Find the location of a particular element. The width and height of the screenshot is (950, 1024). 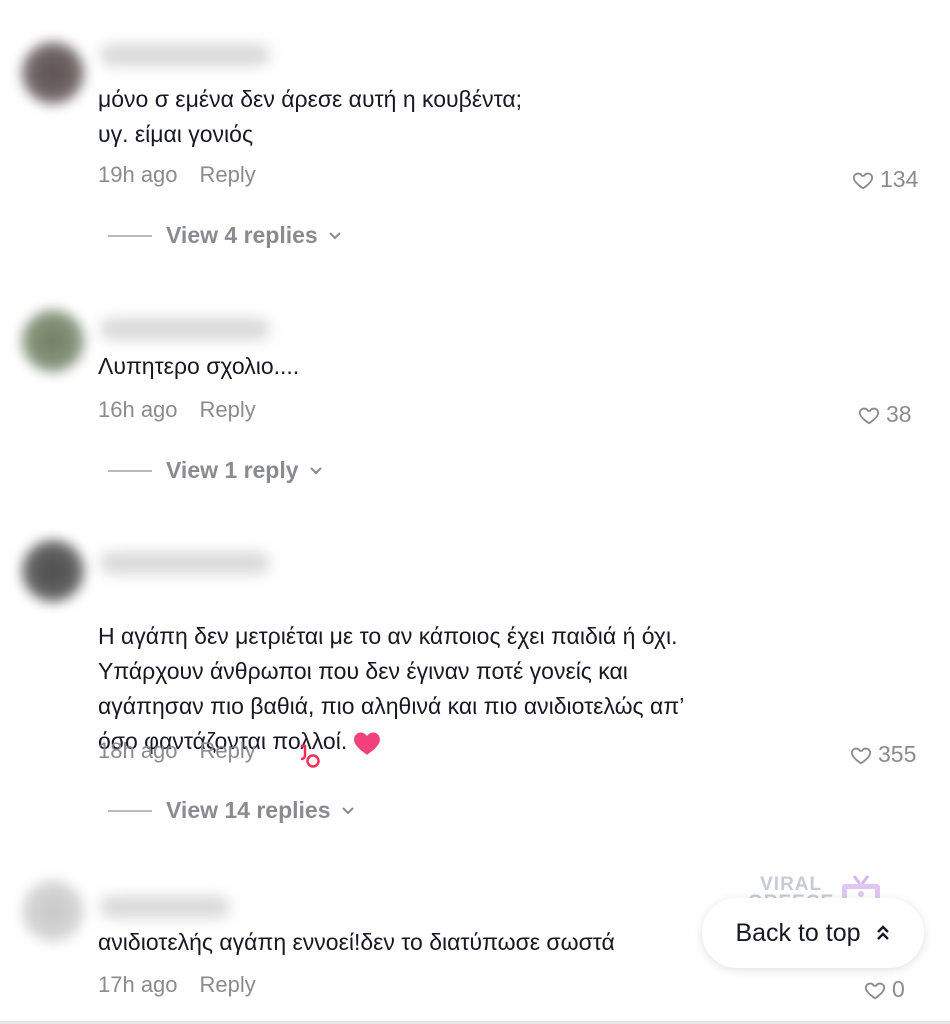

view-replies-button: View 4 replies is located at coordinates (225, 235).